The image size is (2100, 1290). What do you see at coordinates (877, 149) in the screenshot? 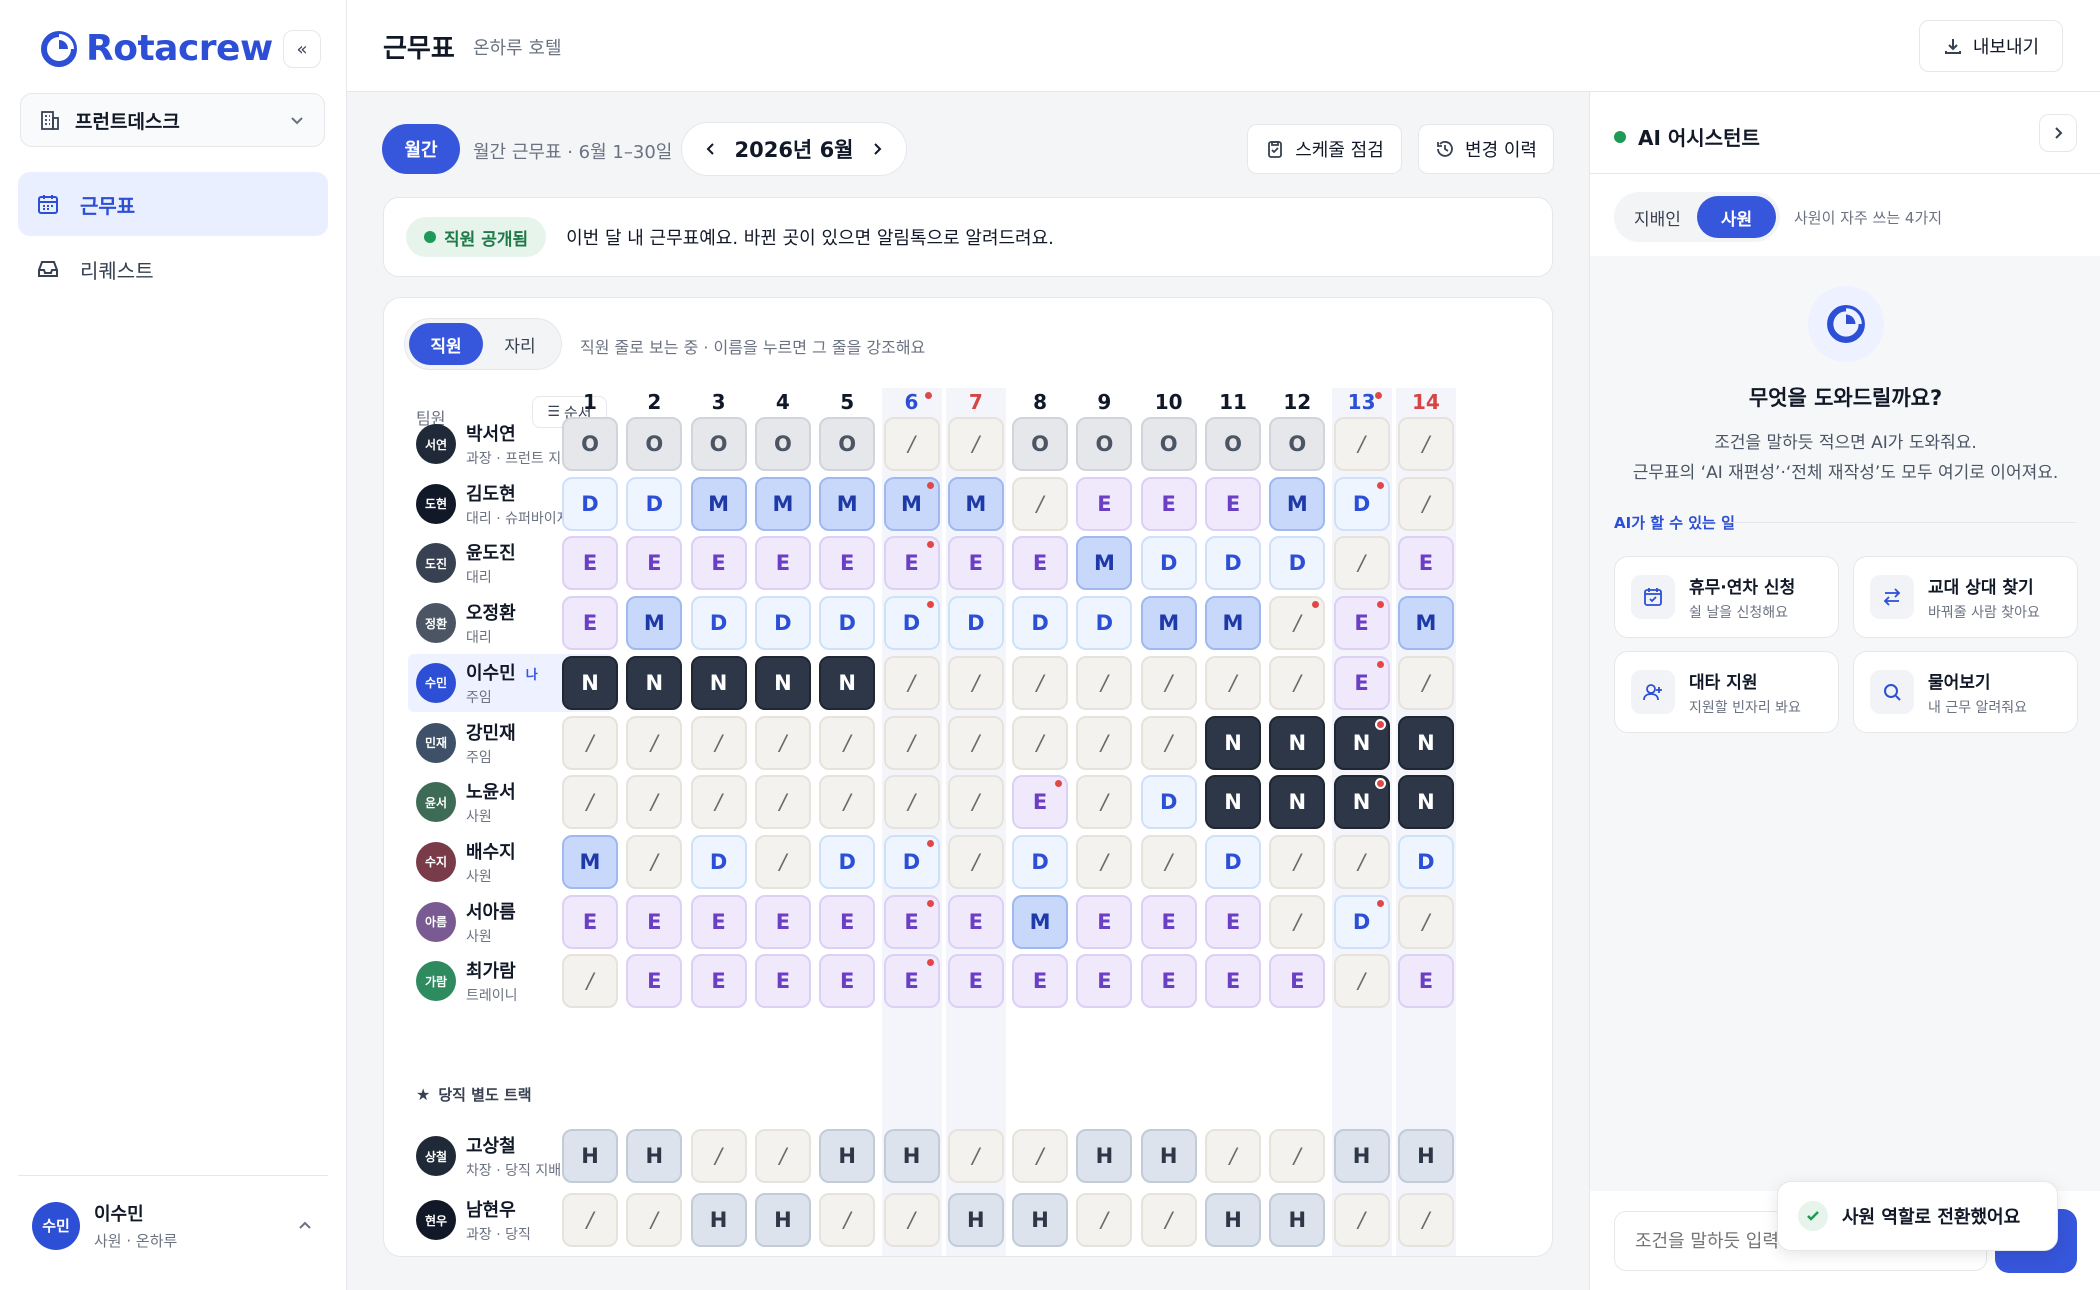
I see `next-month-button` at bounding box center [877, 149].